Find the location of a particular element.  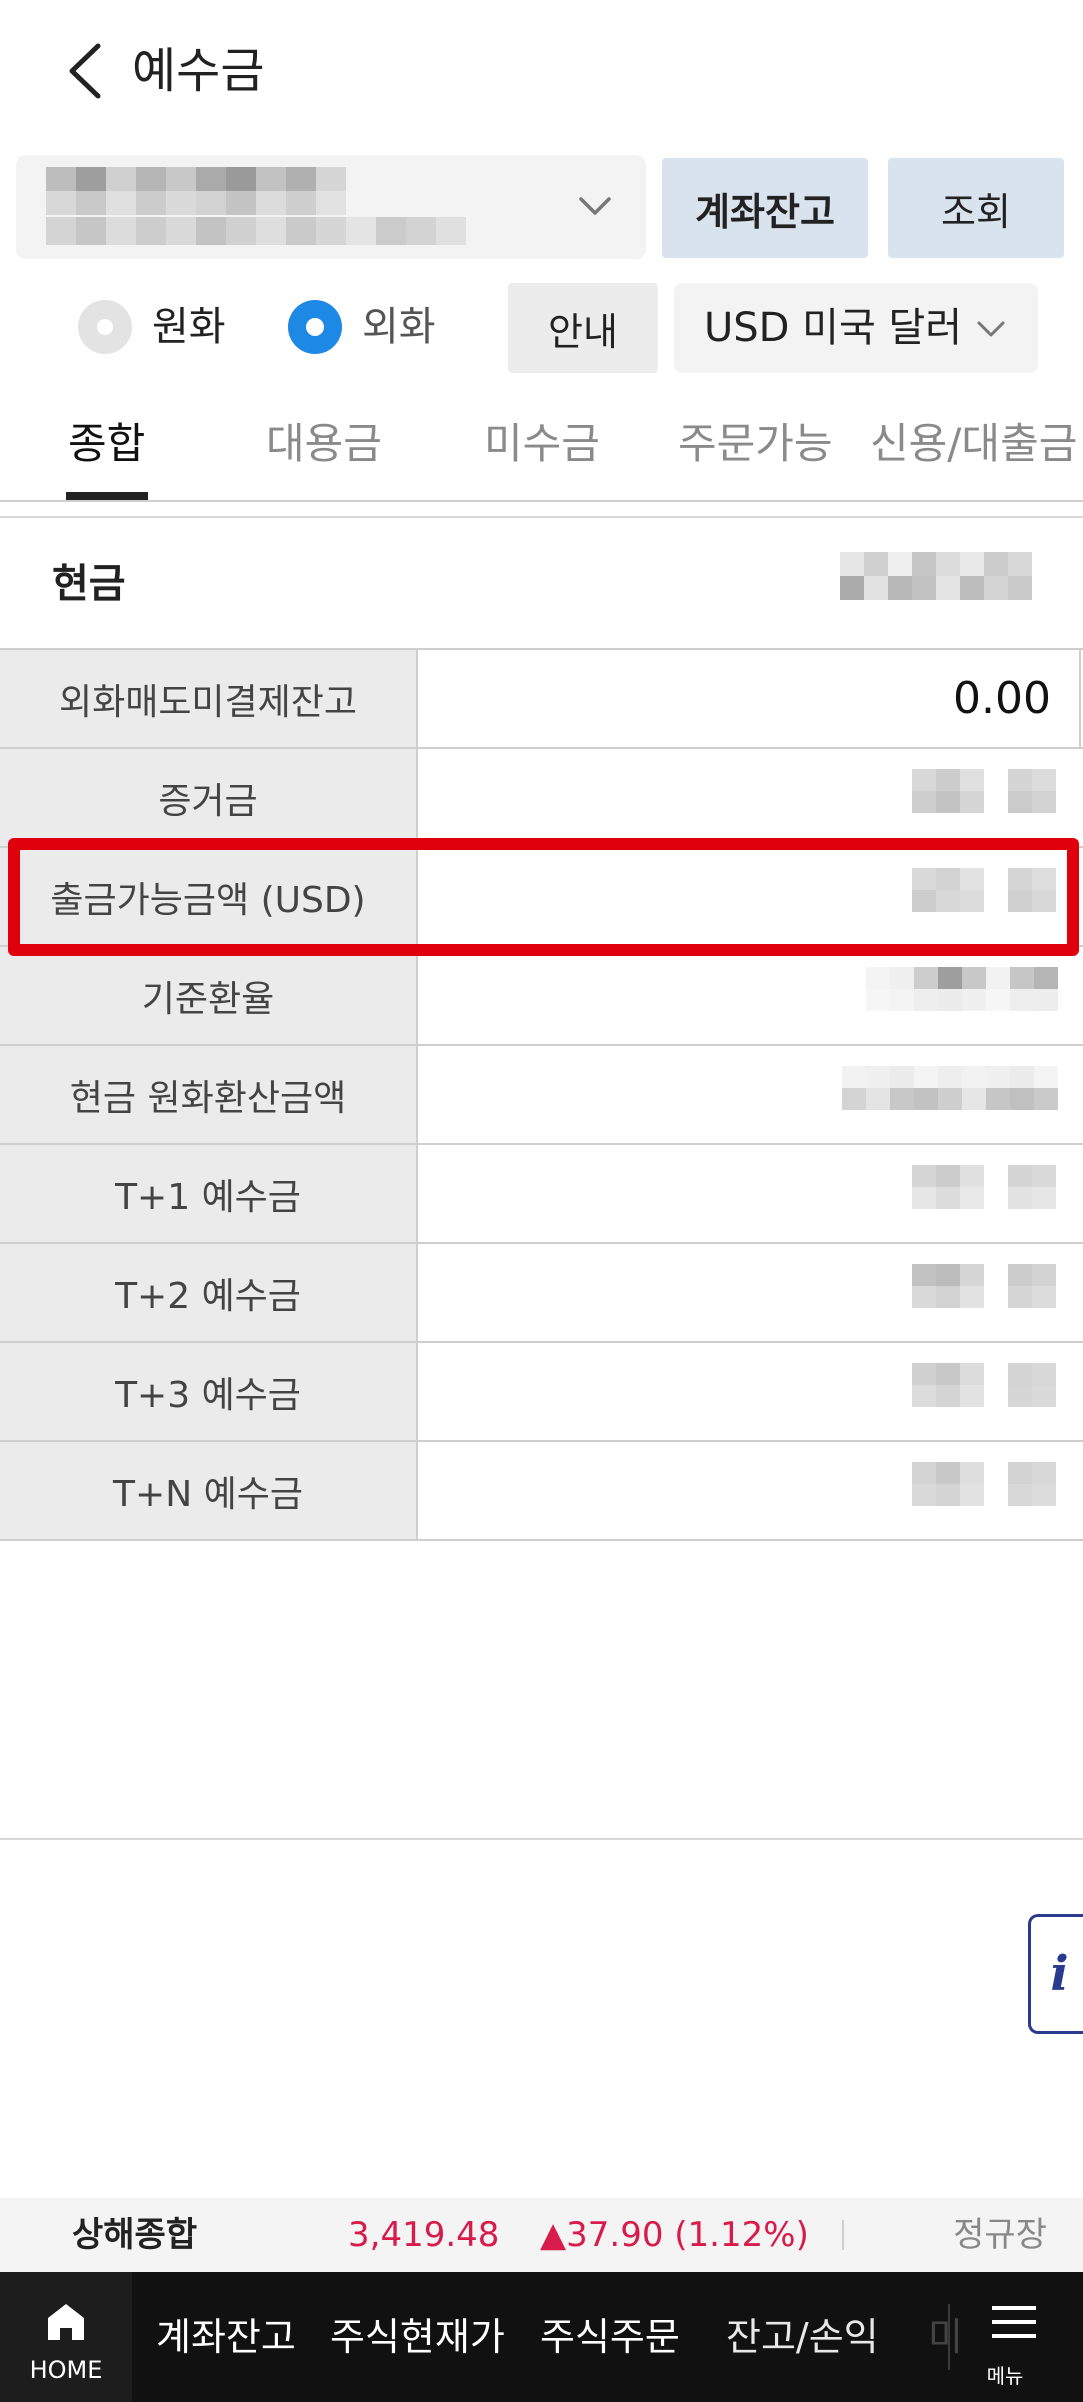

tab-summary: 종합 is located at coordinates (106, 444).